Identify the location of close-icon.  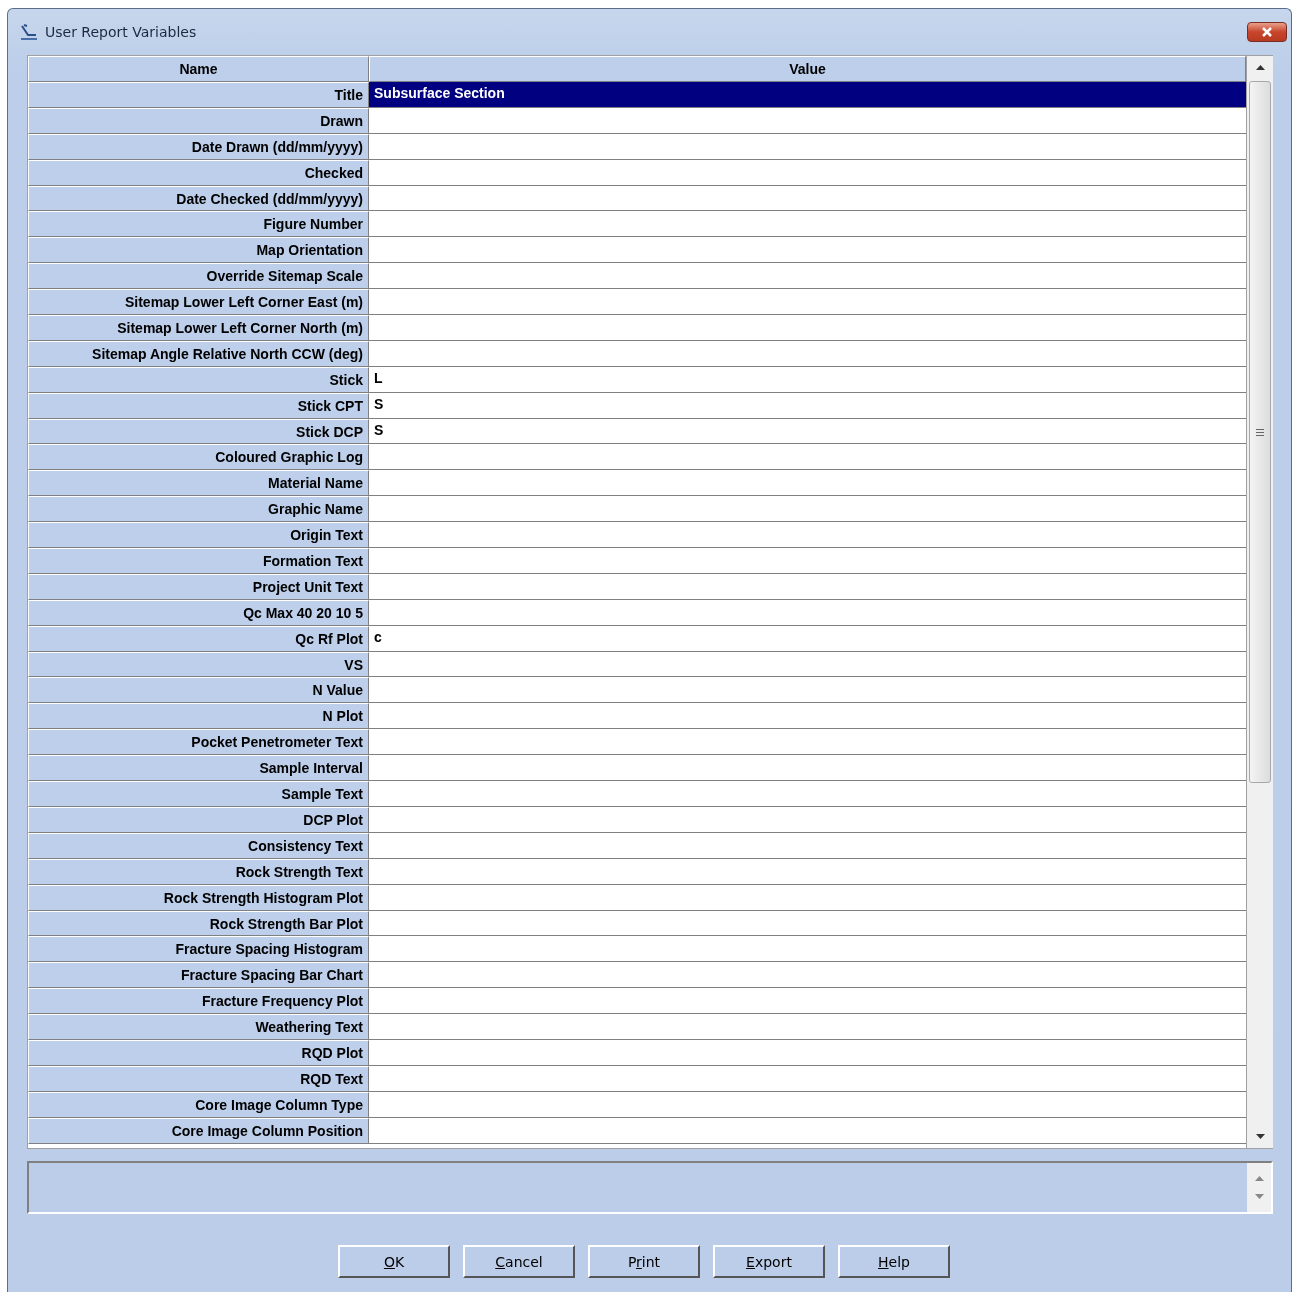
(1267, 32).